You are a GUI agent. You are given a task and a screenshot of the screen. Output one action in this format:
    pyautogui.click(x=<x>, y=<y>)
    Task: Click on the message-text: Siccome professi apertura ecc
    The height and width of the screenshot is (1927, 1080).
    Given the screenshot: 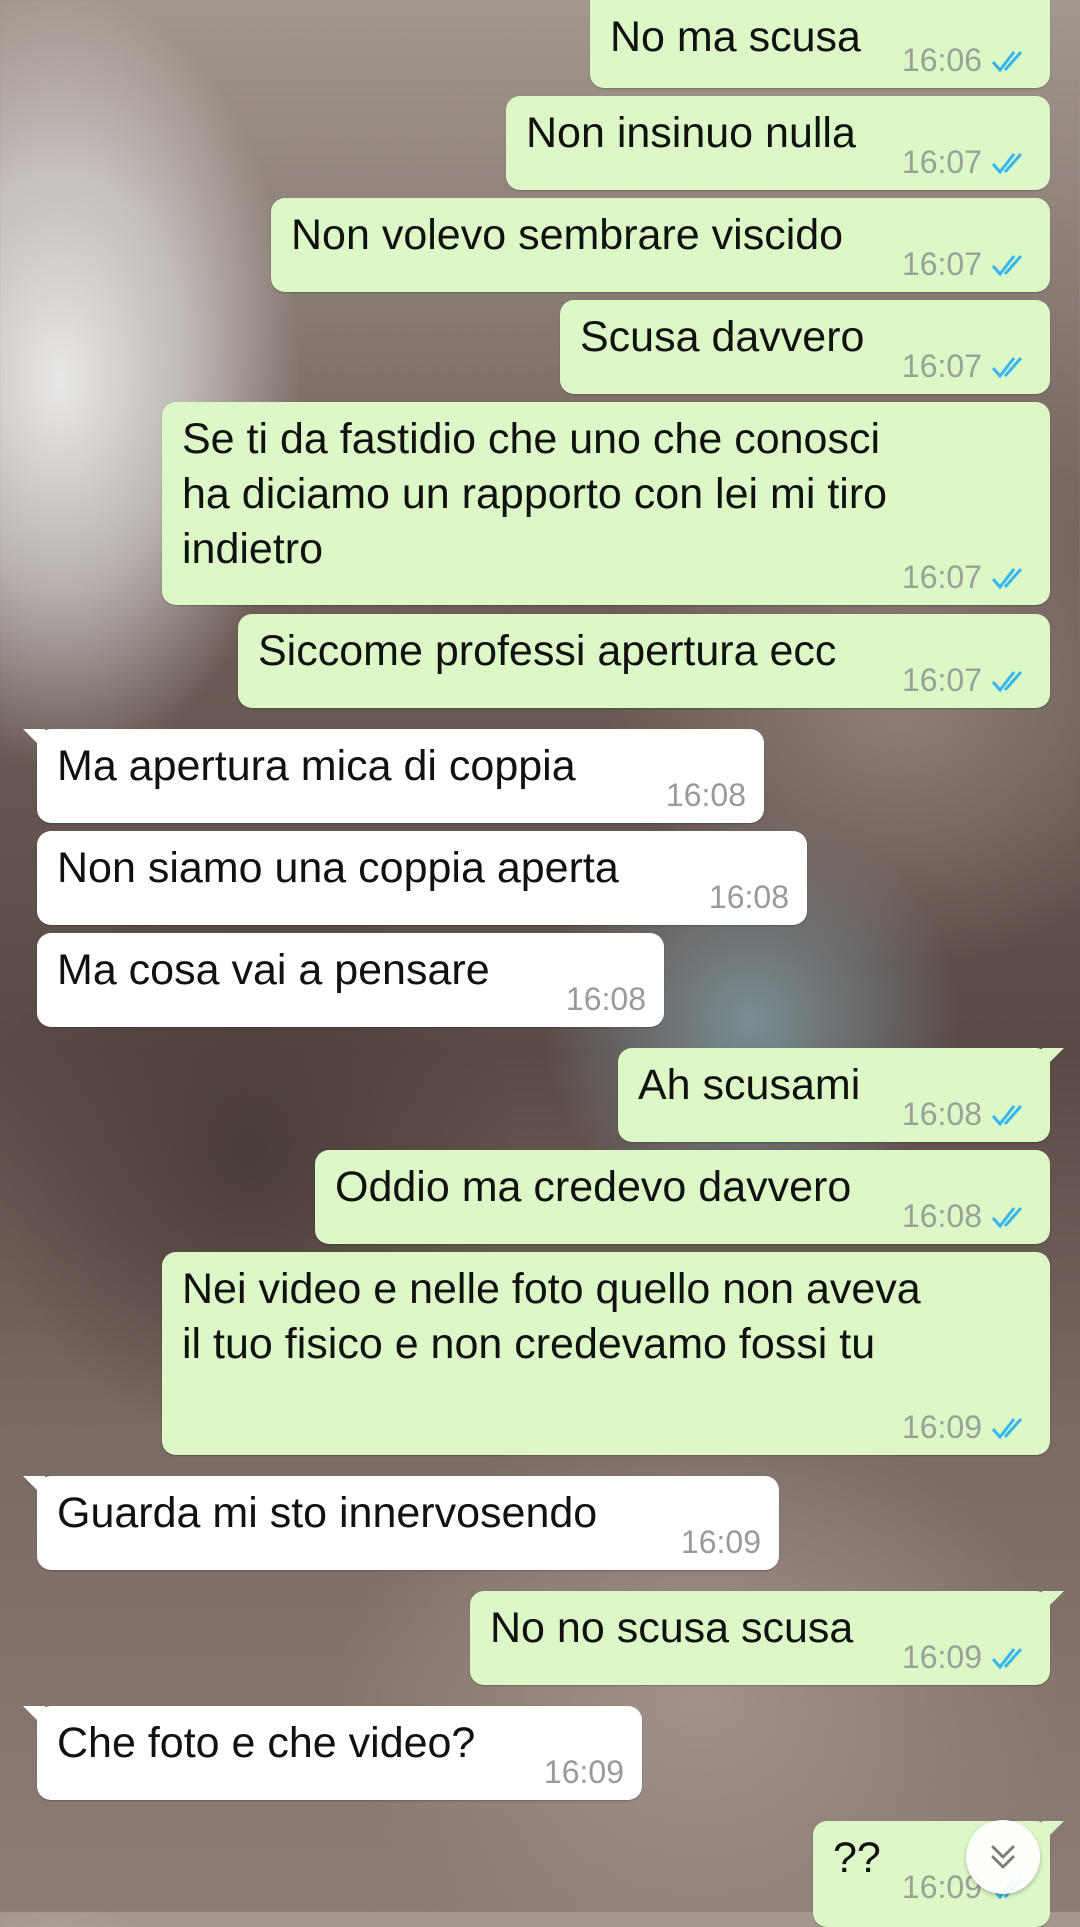 What is the action you would take?
    pyautogui.click(x=547, y=651)
    